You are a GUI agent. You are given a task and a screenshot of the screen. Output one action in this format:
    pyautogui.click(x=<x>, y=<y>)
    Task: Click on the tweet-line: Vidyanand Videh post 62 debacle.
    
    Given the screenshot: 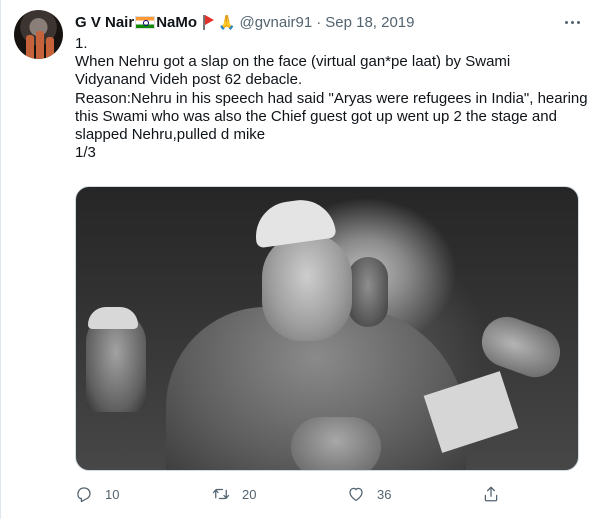 What is the action you would take?
    pyautogui.click(x=189, y=80)
    